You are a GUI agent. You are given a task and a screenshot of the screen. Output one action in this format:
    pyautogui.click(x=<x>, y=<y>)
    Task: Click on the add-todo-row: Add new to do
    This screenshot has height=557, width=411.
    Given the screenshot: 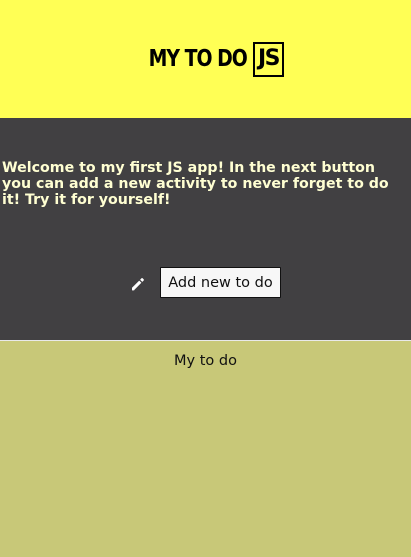 What is the action you would take?
    pyautogui.click(x=205, y=282)
    